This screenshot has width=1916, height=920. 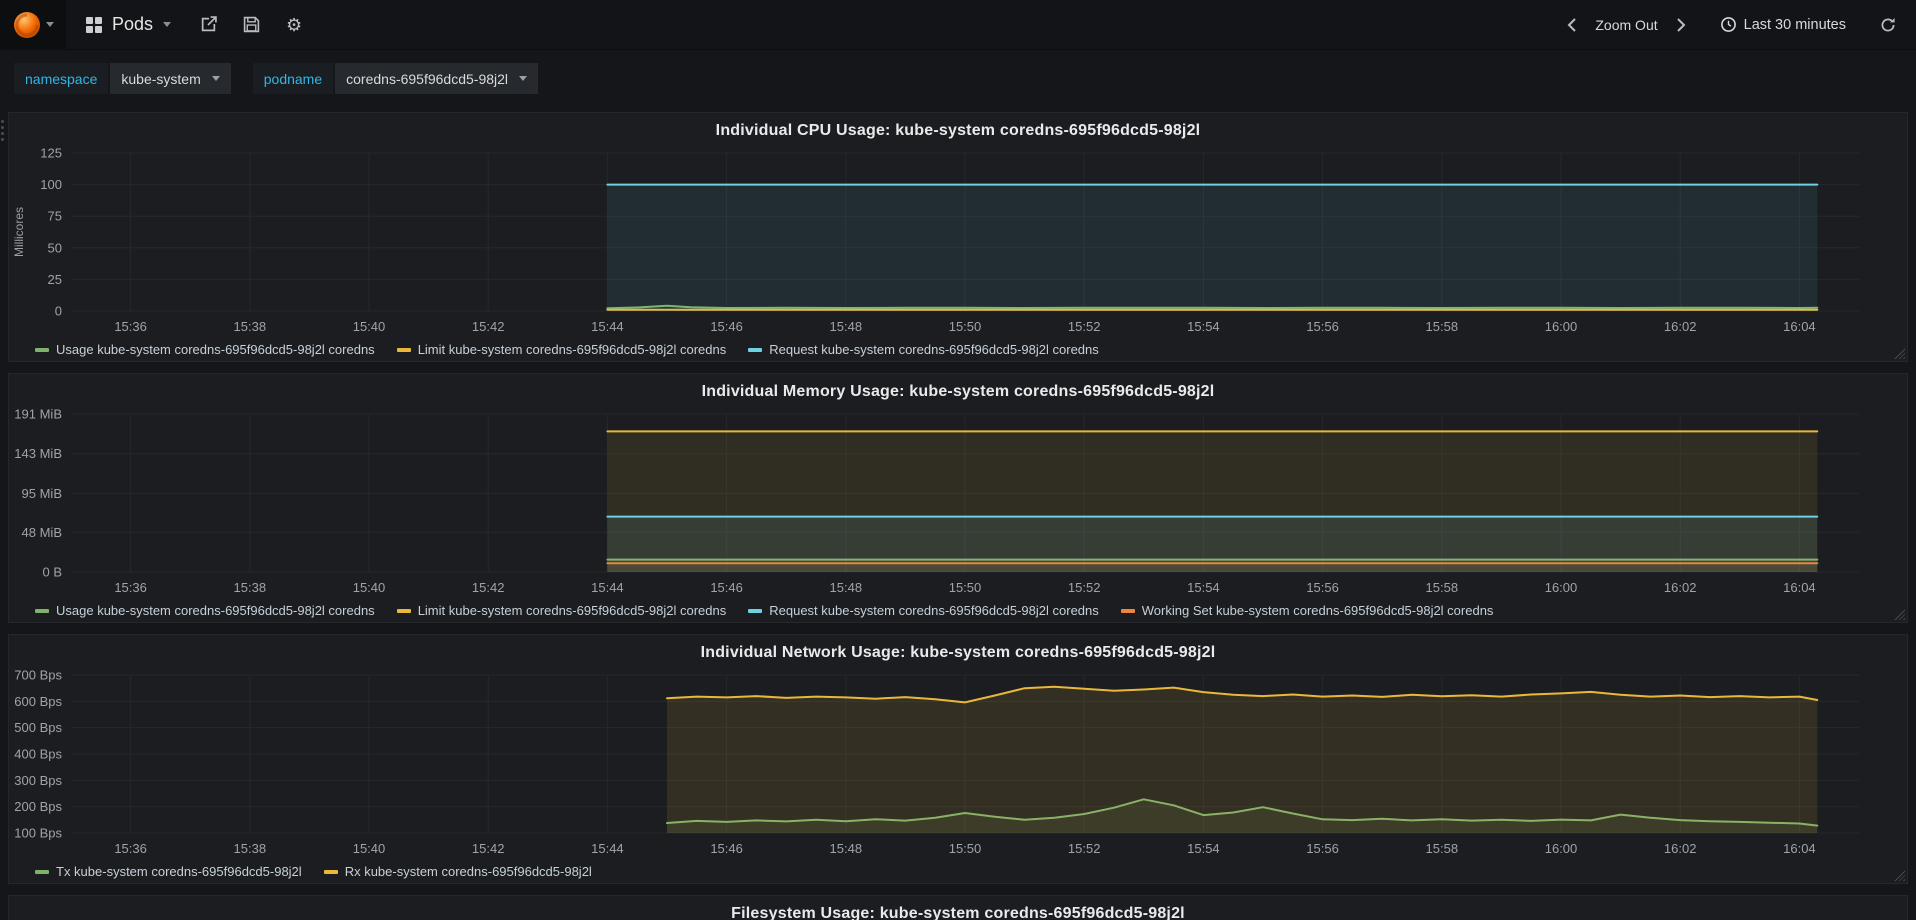 I want to click on grafana-logo-icon, so click(x=27, y=24).